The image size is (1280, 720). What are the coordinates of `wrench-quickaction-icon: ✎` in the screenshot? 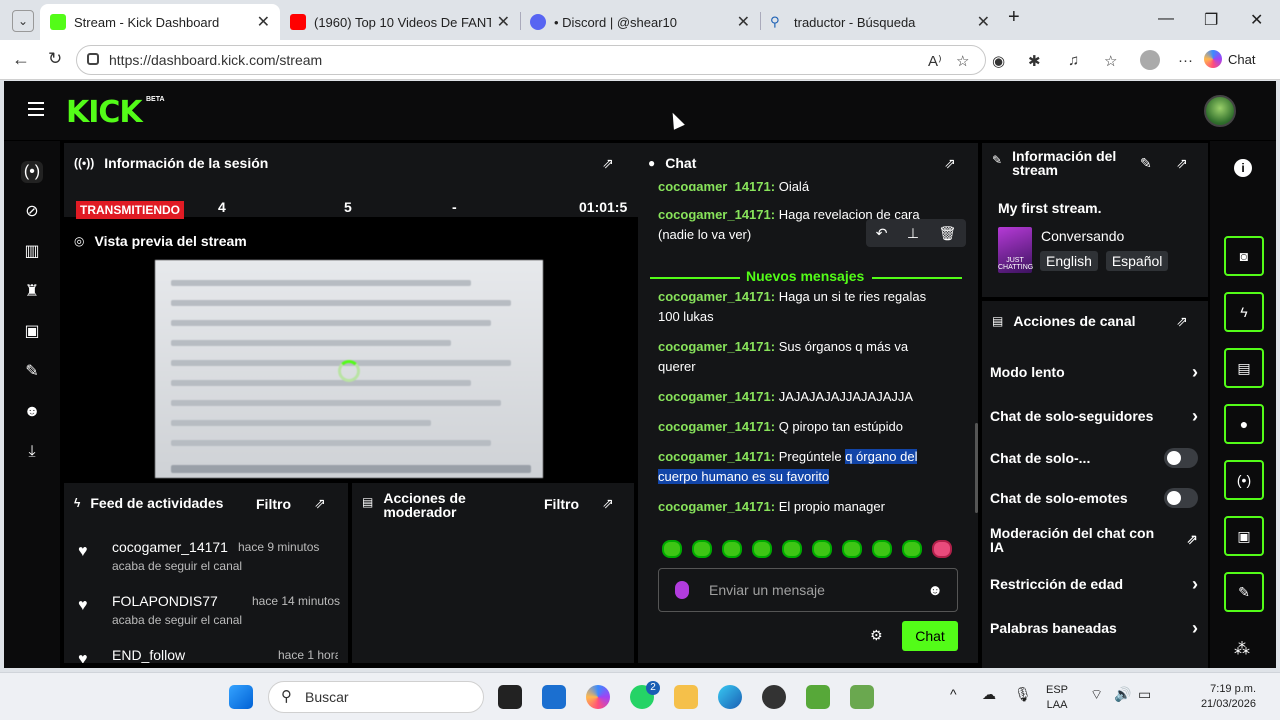 It's located at (1244, 592).